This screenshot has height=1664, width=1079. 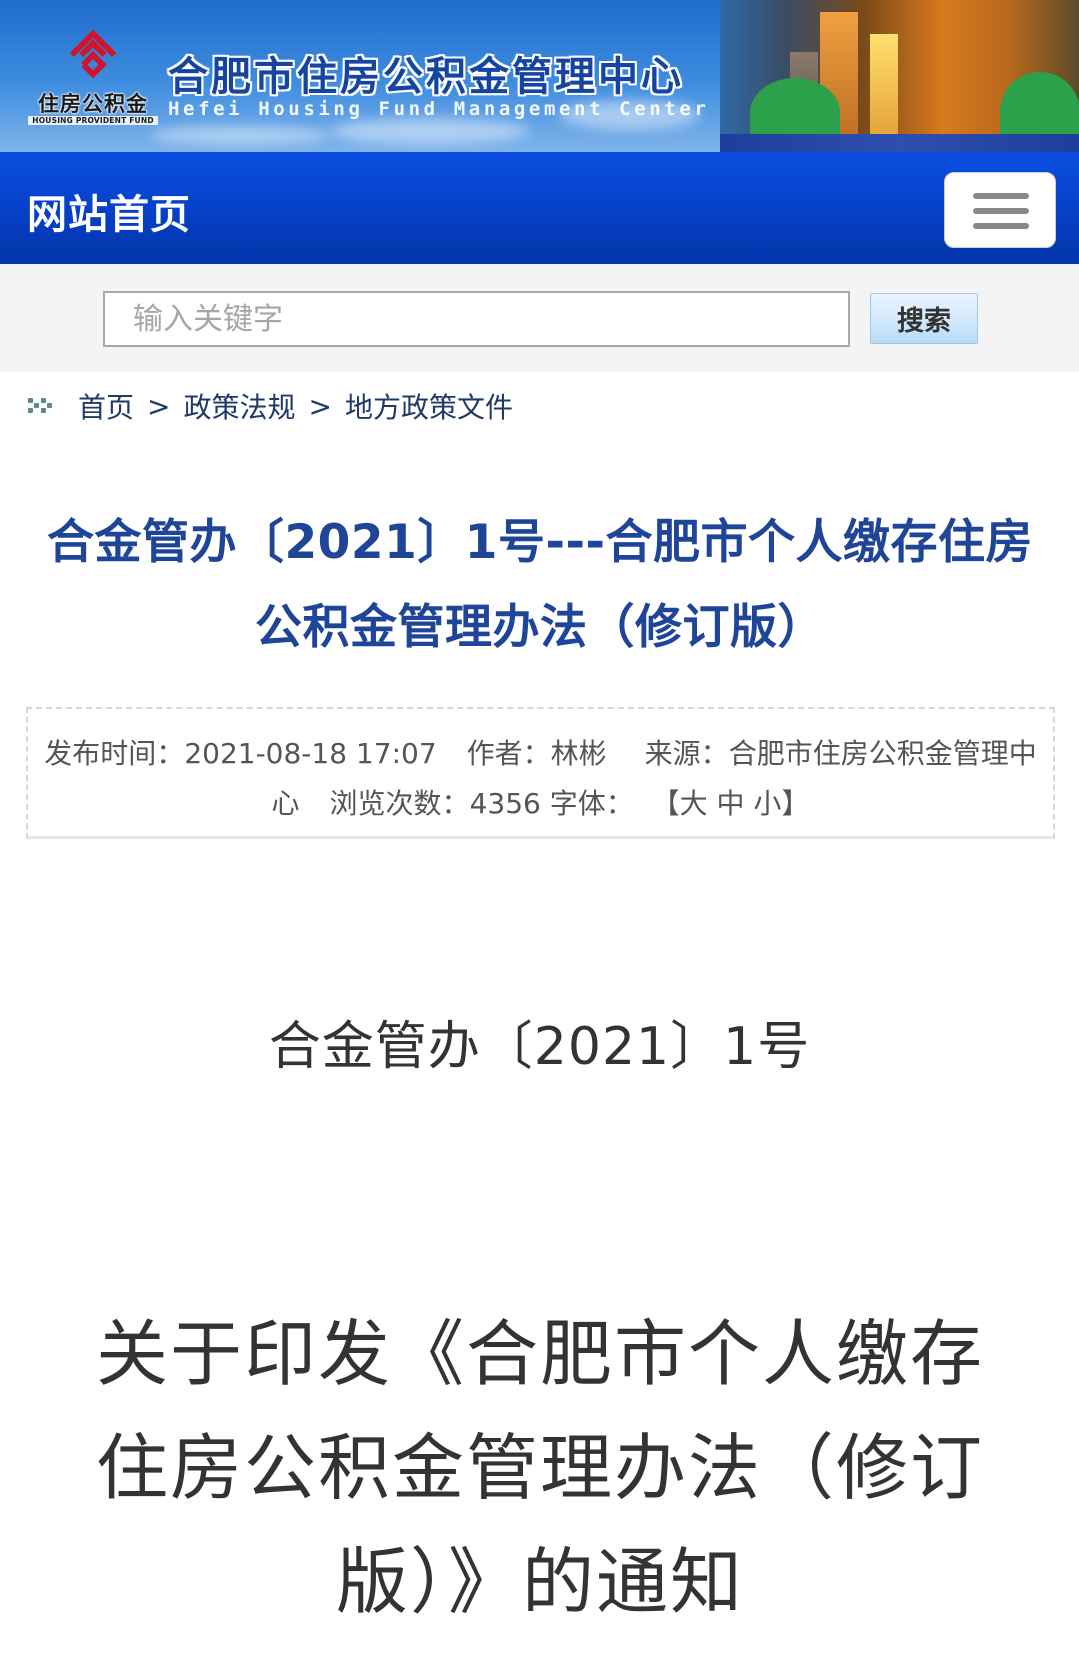 What do you see at coordinates (426, 77) in the screenshot?
I see `site-title: 合肥市住房公积金管理中心` at bounding box center [426, 77].